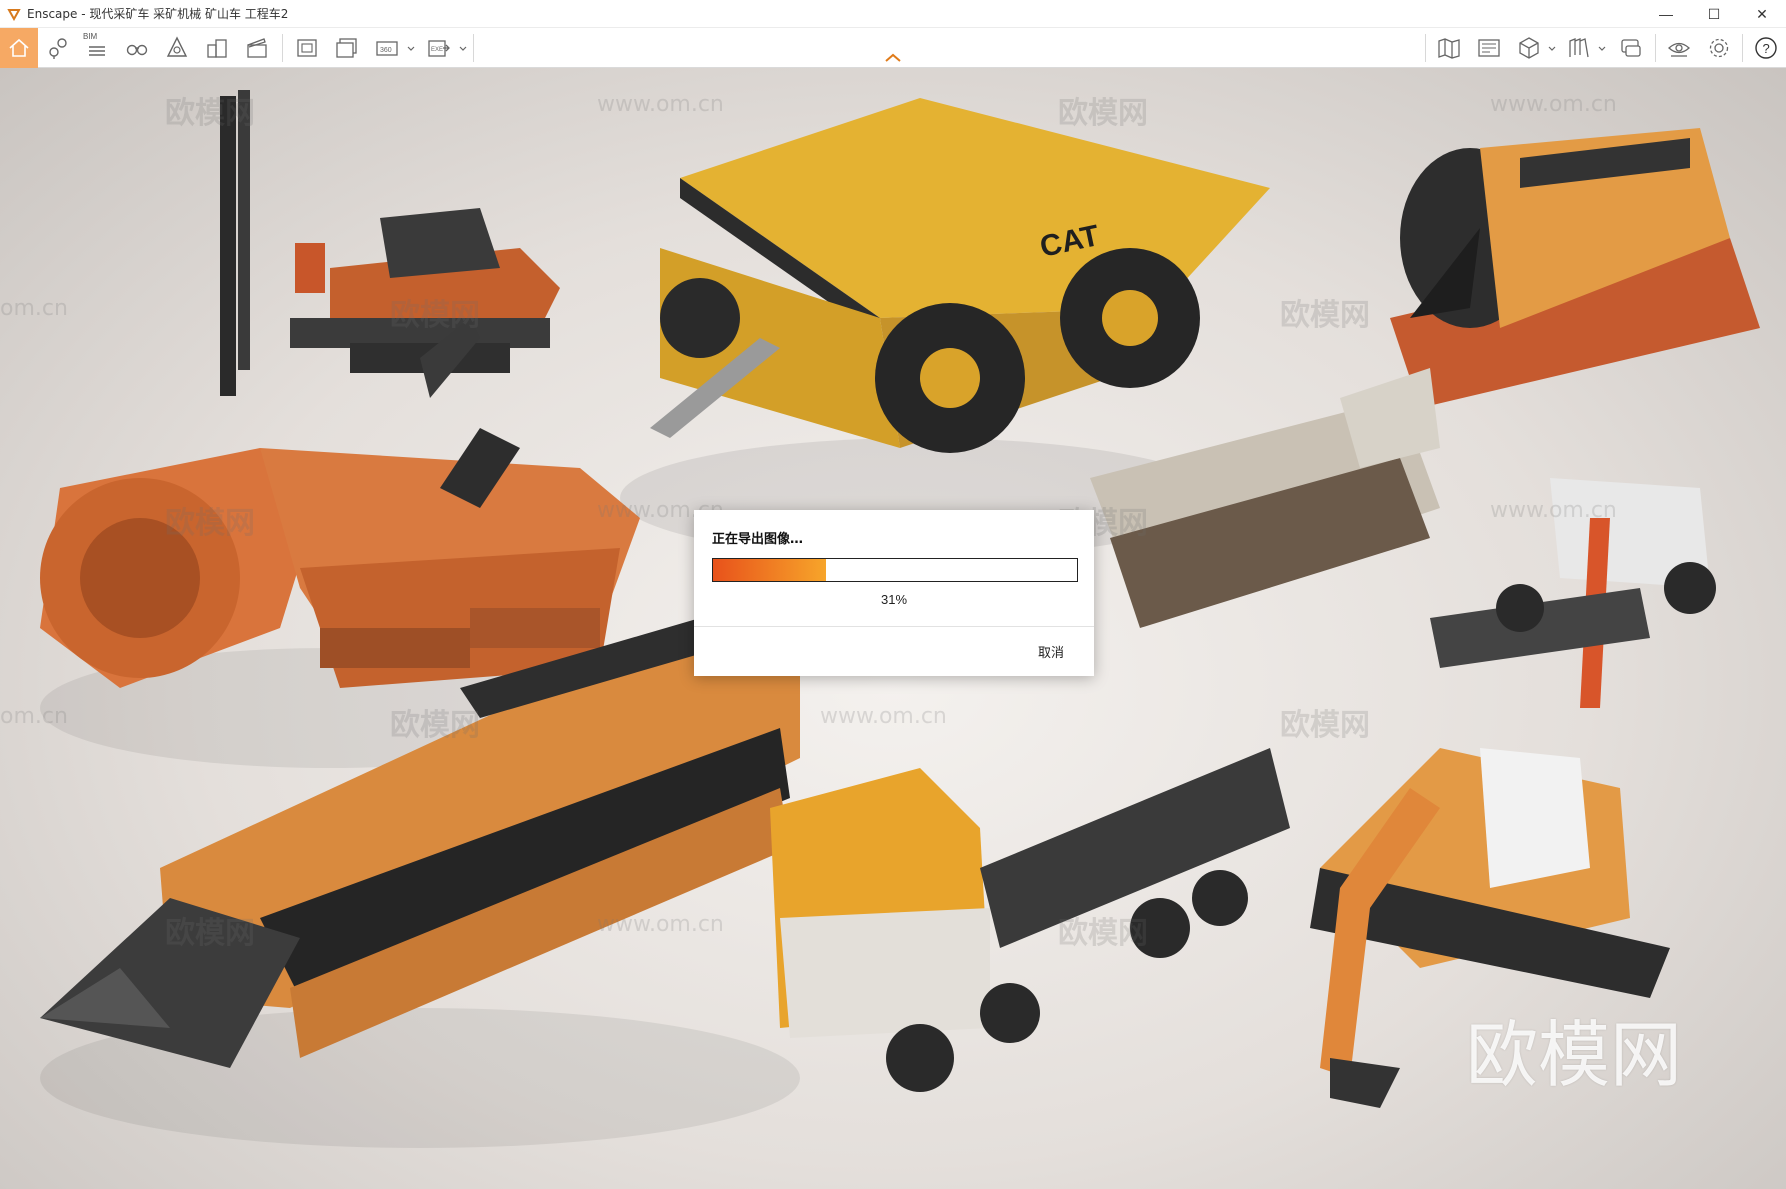 Image resolution: width=1786 pixels, height=1189 pixels. I want to click on visual-settings-icon, so click(1679, 49).